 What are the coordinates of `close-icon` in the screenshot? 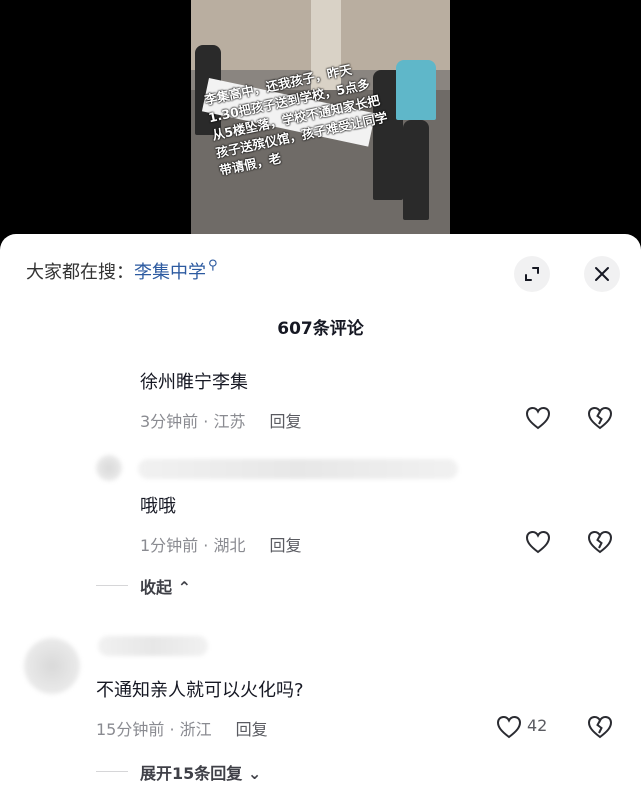 It's located at (602, 274).